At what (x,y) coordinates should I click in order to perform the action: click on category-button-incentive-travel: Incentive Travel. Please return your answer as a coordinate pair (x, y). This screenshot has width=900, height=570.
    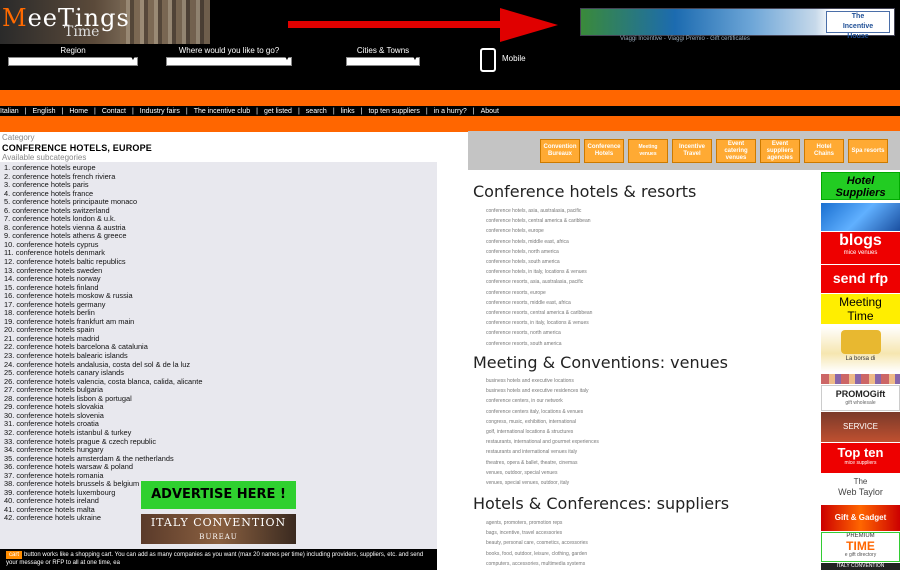
    Looking at the image, I should click on (692, 151).